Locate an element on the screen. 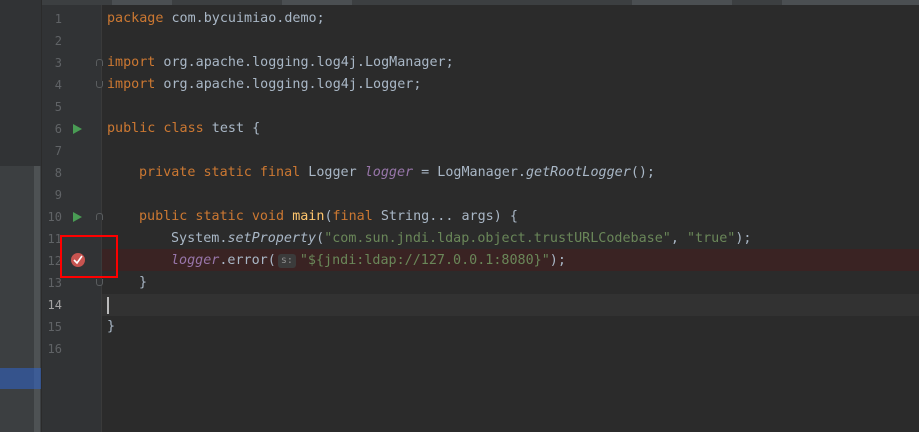 The image size is (919, 432). line-number-current: 14 is located at coordinates (54, 305).